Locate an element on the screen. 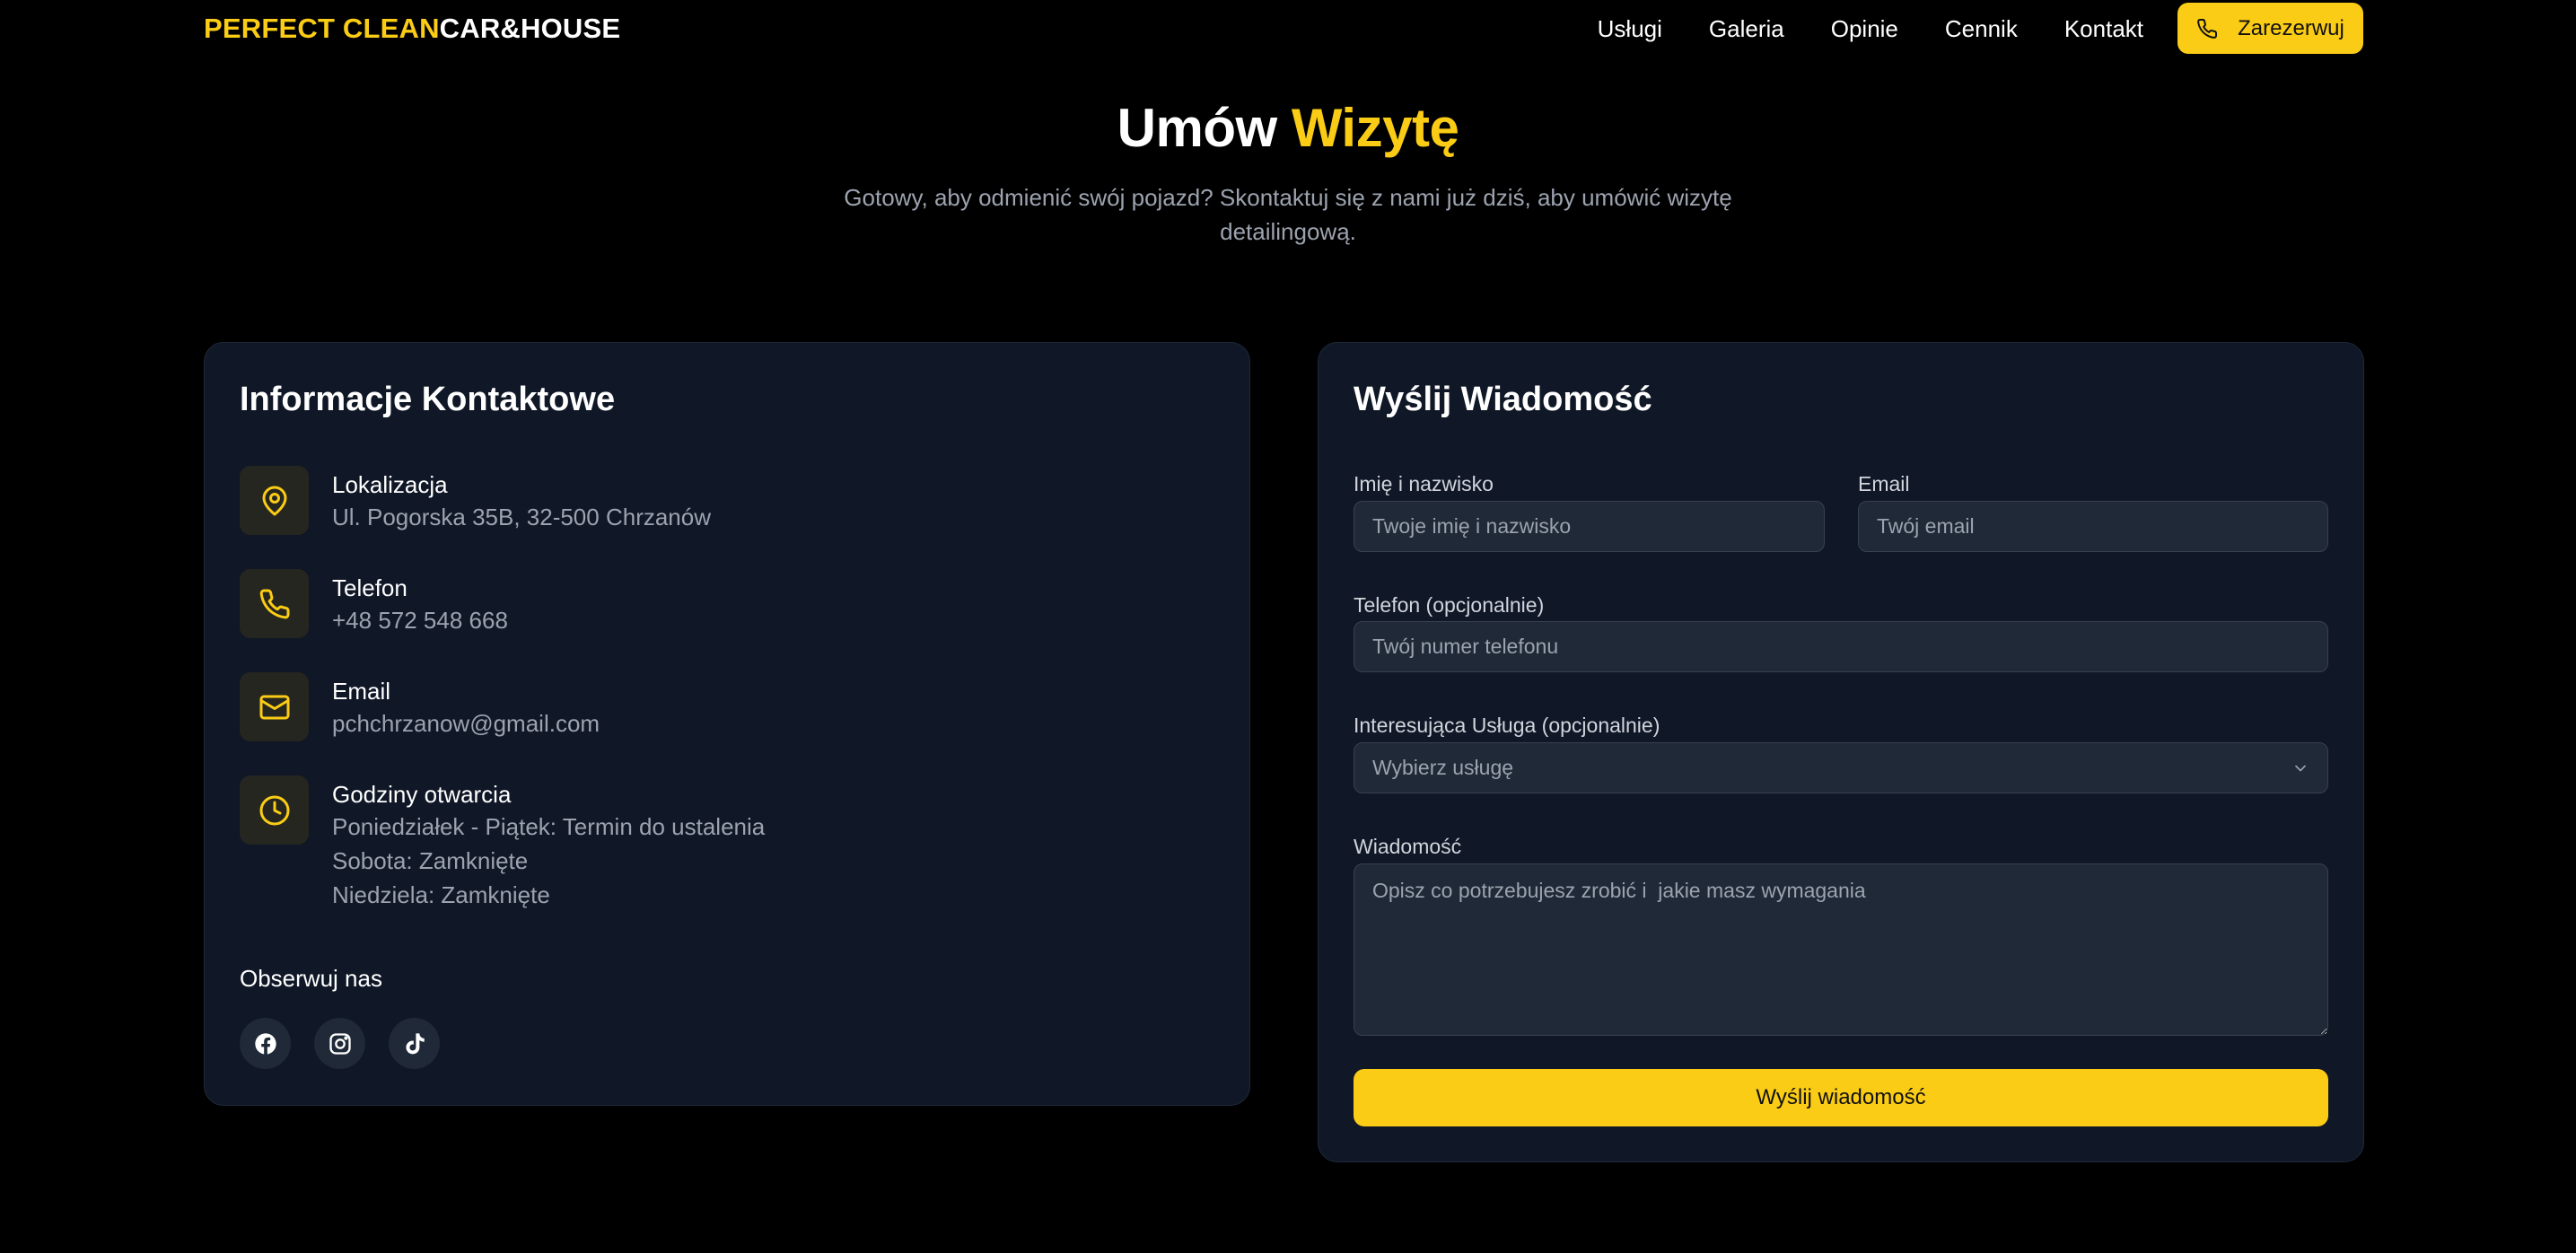 This screenshot has width=2576, height=1253. service-select-value: Wybierz usługę is located at coordinates (1443, 767).